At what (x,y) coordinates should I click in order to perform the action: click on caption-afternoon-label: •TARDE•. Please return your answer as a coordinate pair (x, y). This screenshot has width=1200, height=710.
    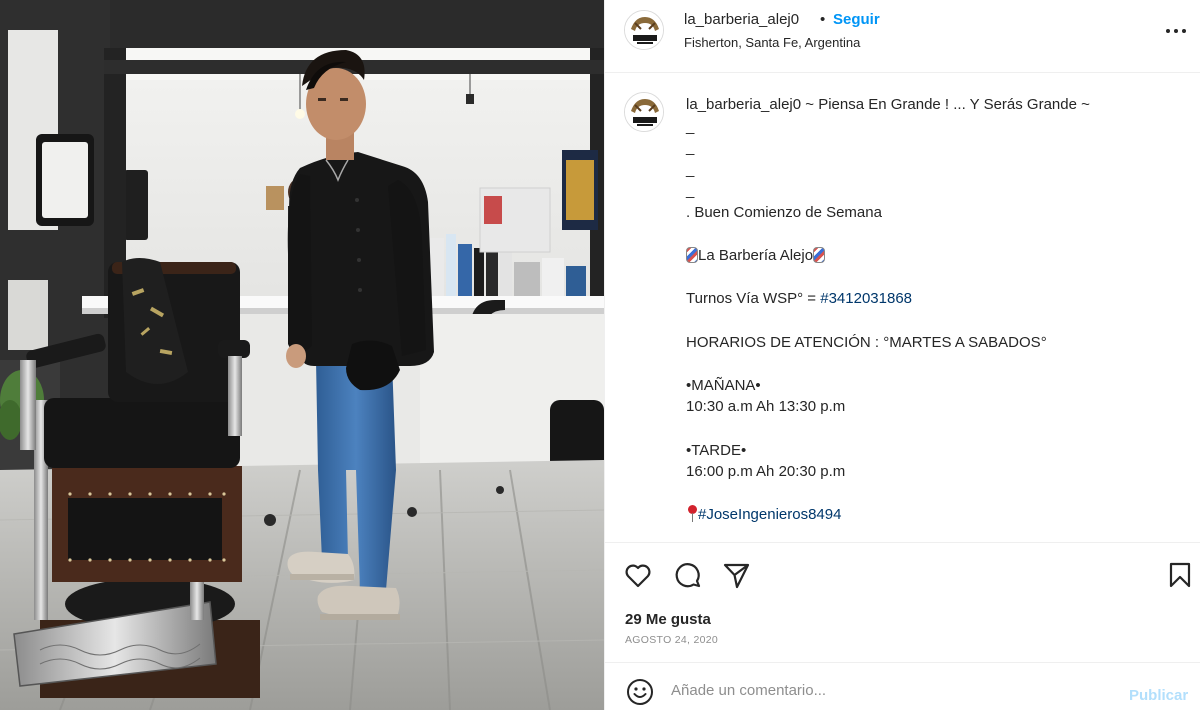
    Looking at the image, I should click on (716, 450).